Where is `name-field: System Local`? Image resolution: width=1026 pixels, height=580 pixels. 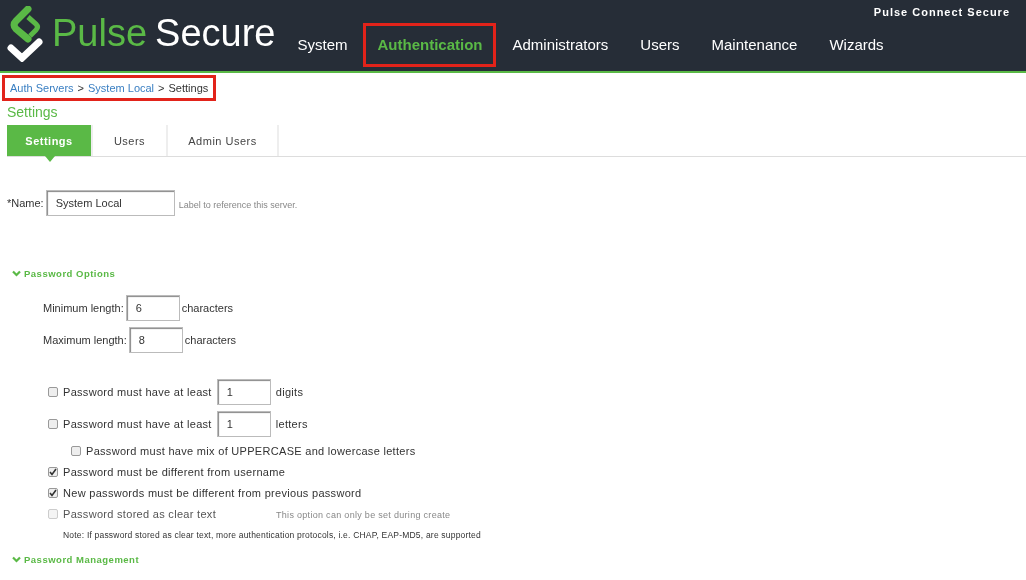 name-field: System Local is located at coordinates (110, 203).